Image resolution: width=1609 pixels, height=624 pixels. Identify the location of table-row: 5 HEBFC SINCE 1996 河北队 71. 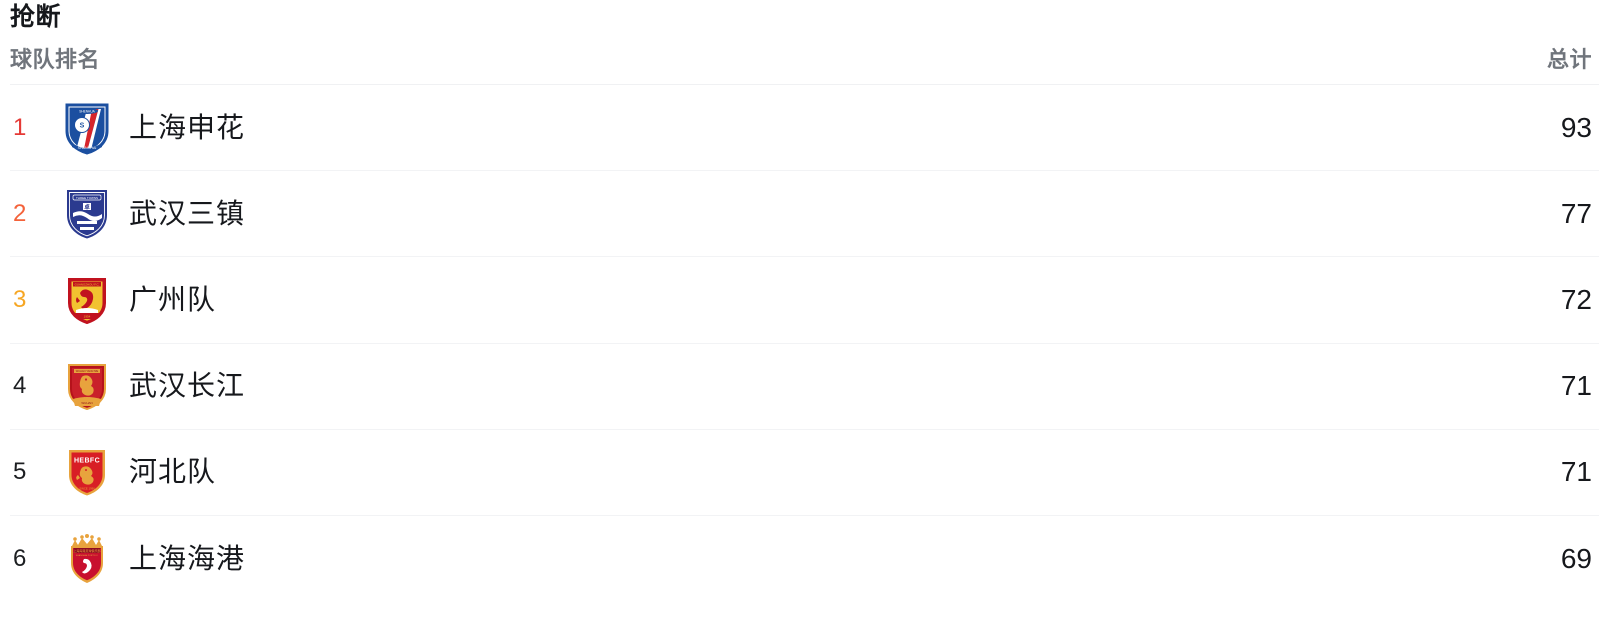
(804, 473).